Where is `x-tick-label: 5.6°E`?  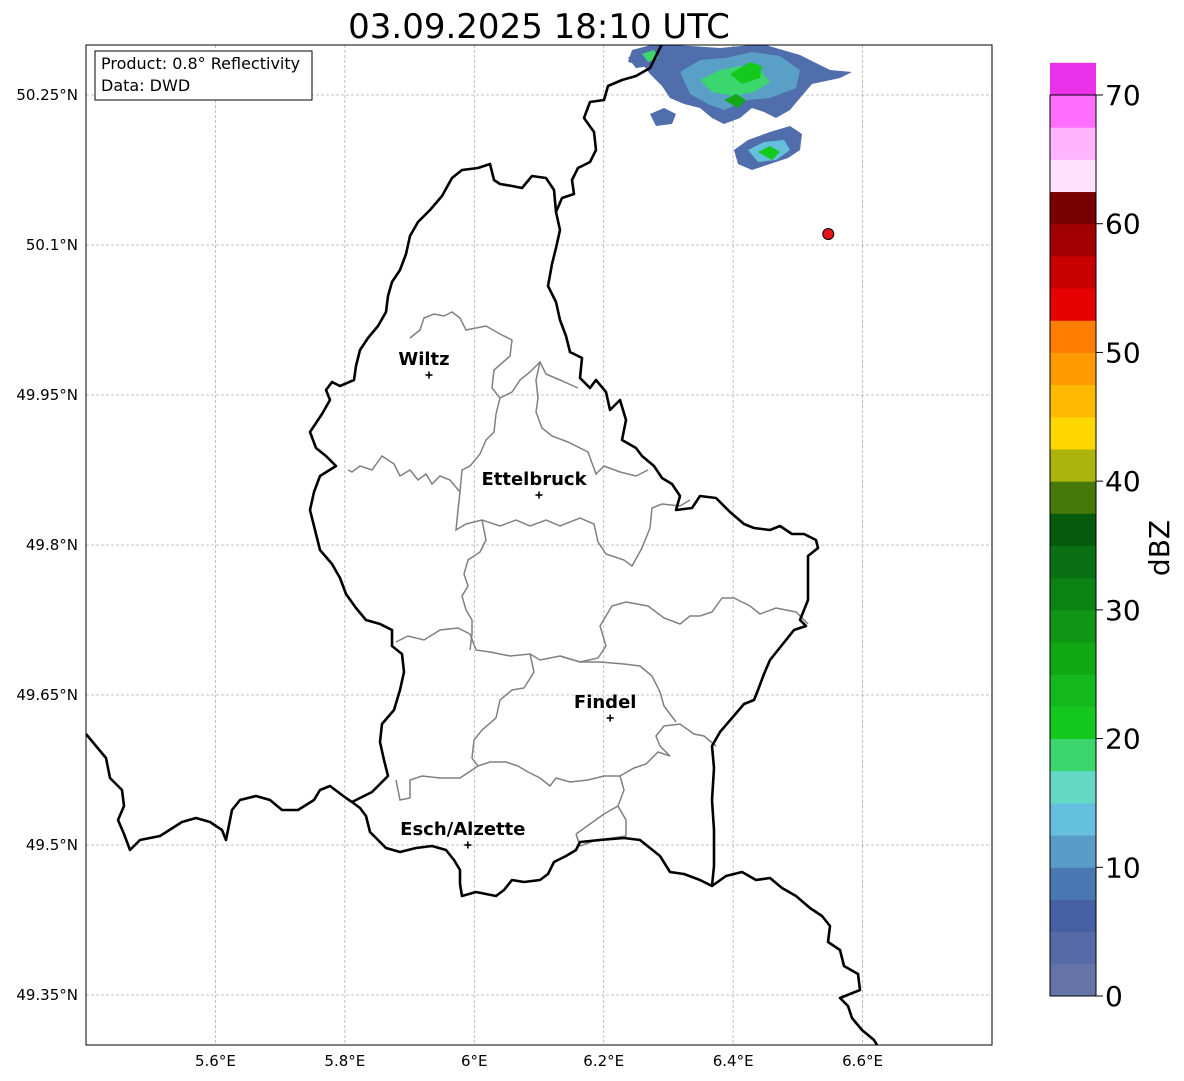
x-tick-label: 5.6°E is located at coordinates (215, 1061).